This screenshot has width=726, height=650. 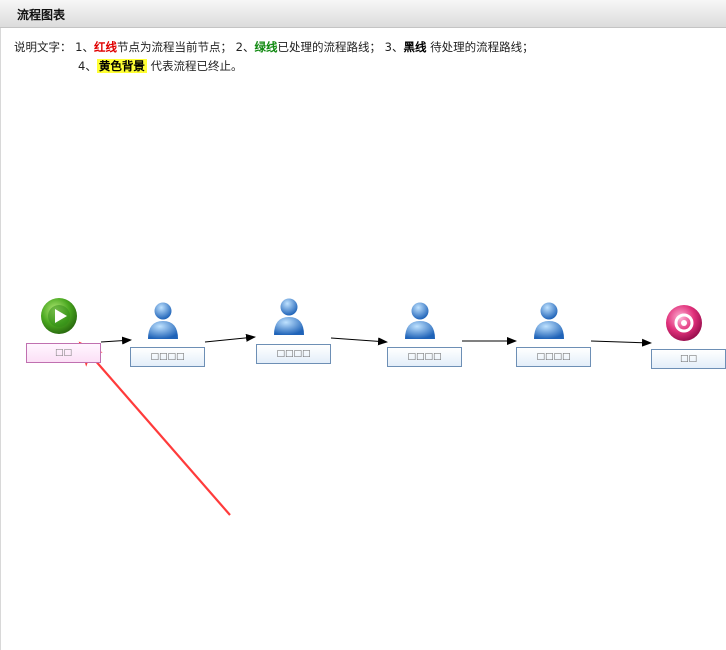 What do you see at coordinates (553, 357) in the screenshot?
I see `flow-node-step-4-label: □□□□` at bounding box center [553, 357].